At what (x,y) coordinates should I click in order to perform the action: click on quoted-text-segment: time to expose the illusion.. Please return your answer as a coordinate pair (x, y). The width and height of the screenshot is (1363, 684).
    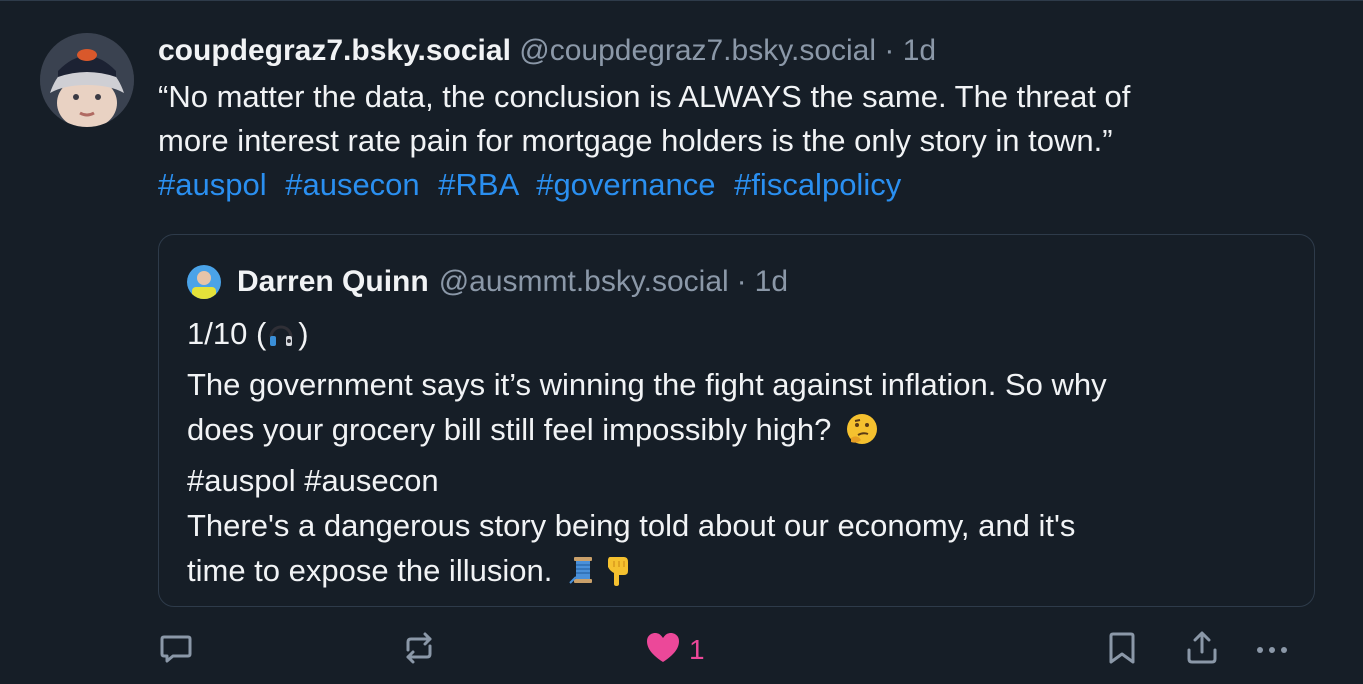
    Looking at the image, I should click on (370, 570).